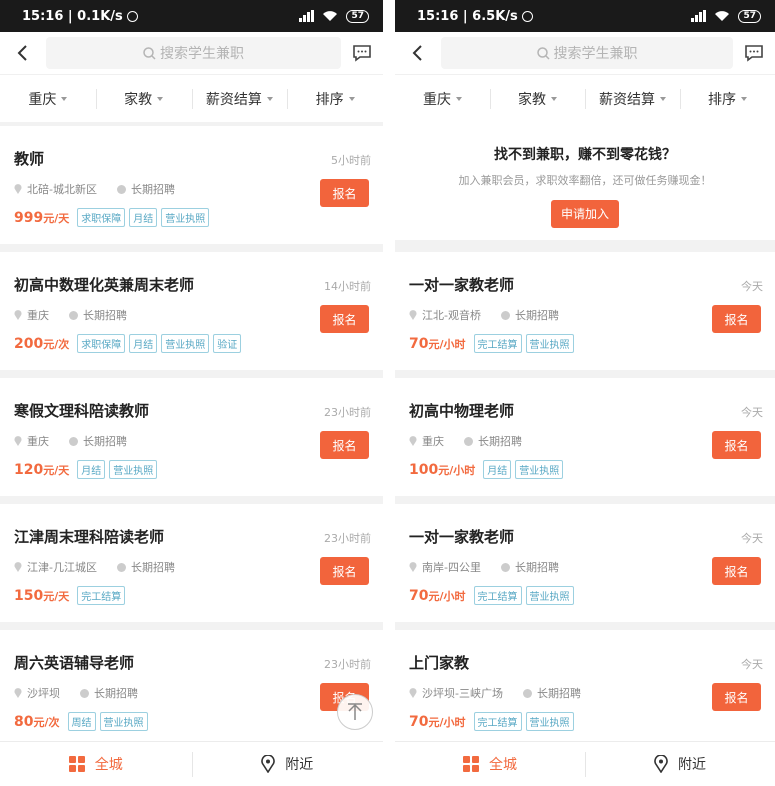 This screenshot has height=786, width=775. I want to click on promo-subtitle: 加入兼职会员，求职效率翻倍，还可做任务赚现金！, so click(585, 180).